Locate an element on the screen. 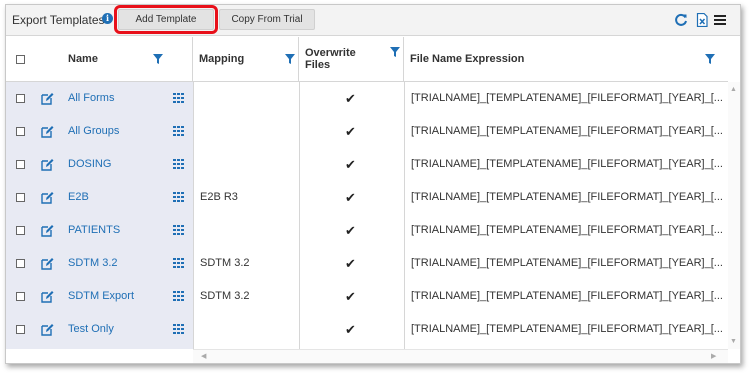 This screenshot has width=754, height=384. vertical-scrollbar: ▲ ▼ is located at coordinates (734, 215).